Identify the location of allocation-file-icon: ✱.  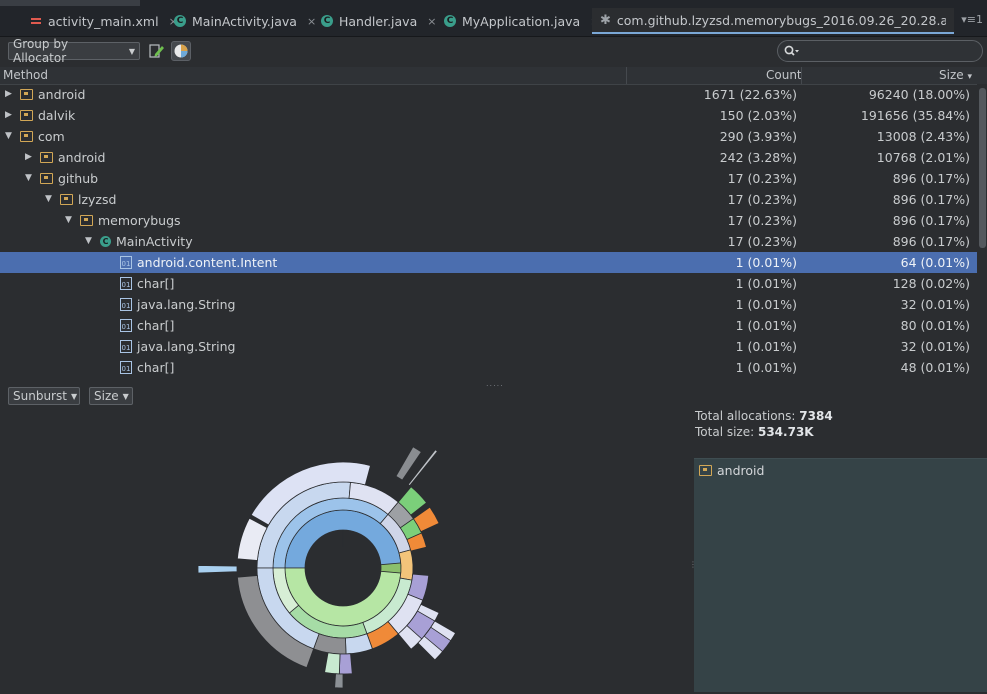
(605, 20).